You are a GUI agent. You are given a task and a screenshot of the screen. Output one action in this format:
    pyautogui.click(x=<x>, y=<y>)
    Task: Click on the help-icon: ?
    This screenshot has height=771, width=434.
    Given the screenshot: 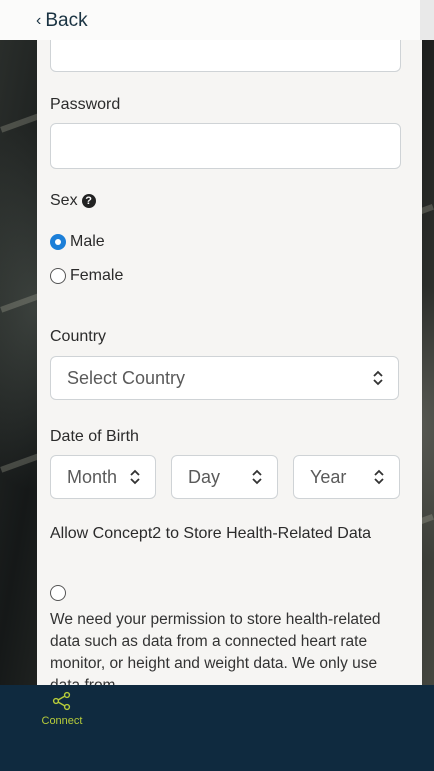 What is the action you would take?
    pyautogui.click(x=88, y=201)
    